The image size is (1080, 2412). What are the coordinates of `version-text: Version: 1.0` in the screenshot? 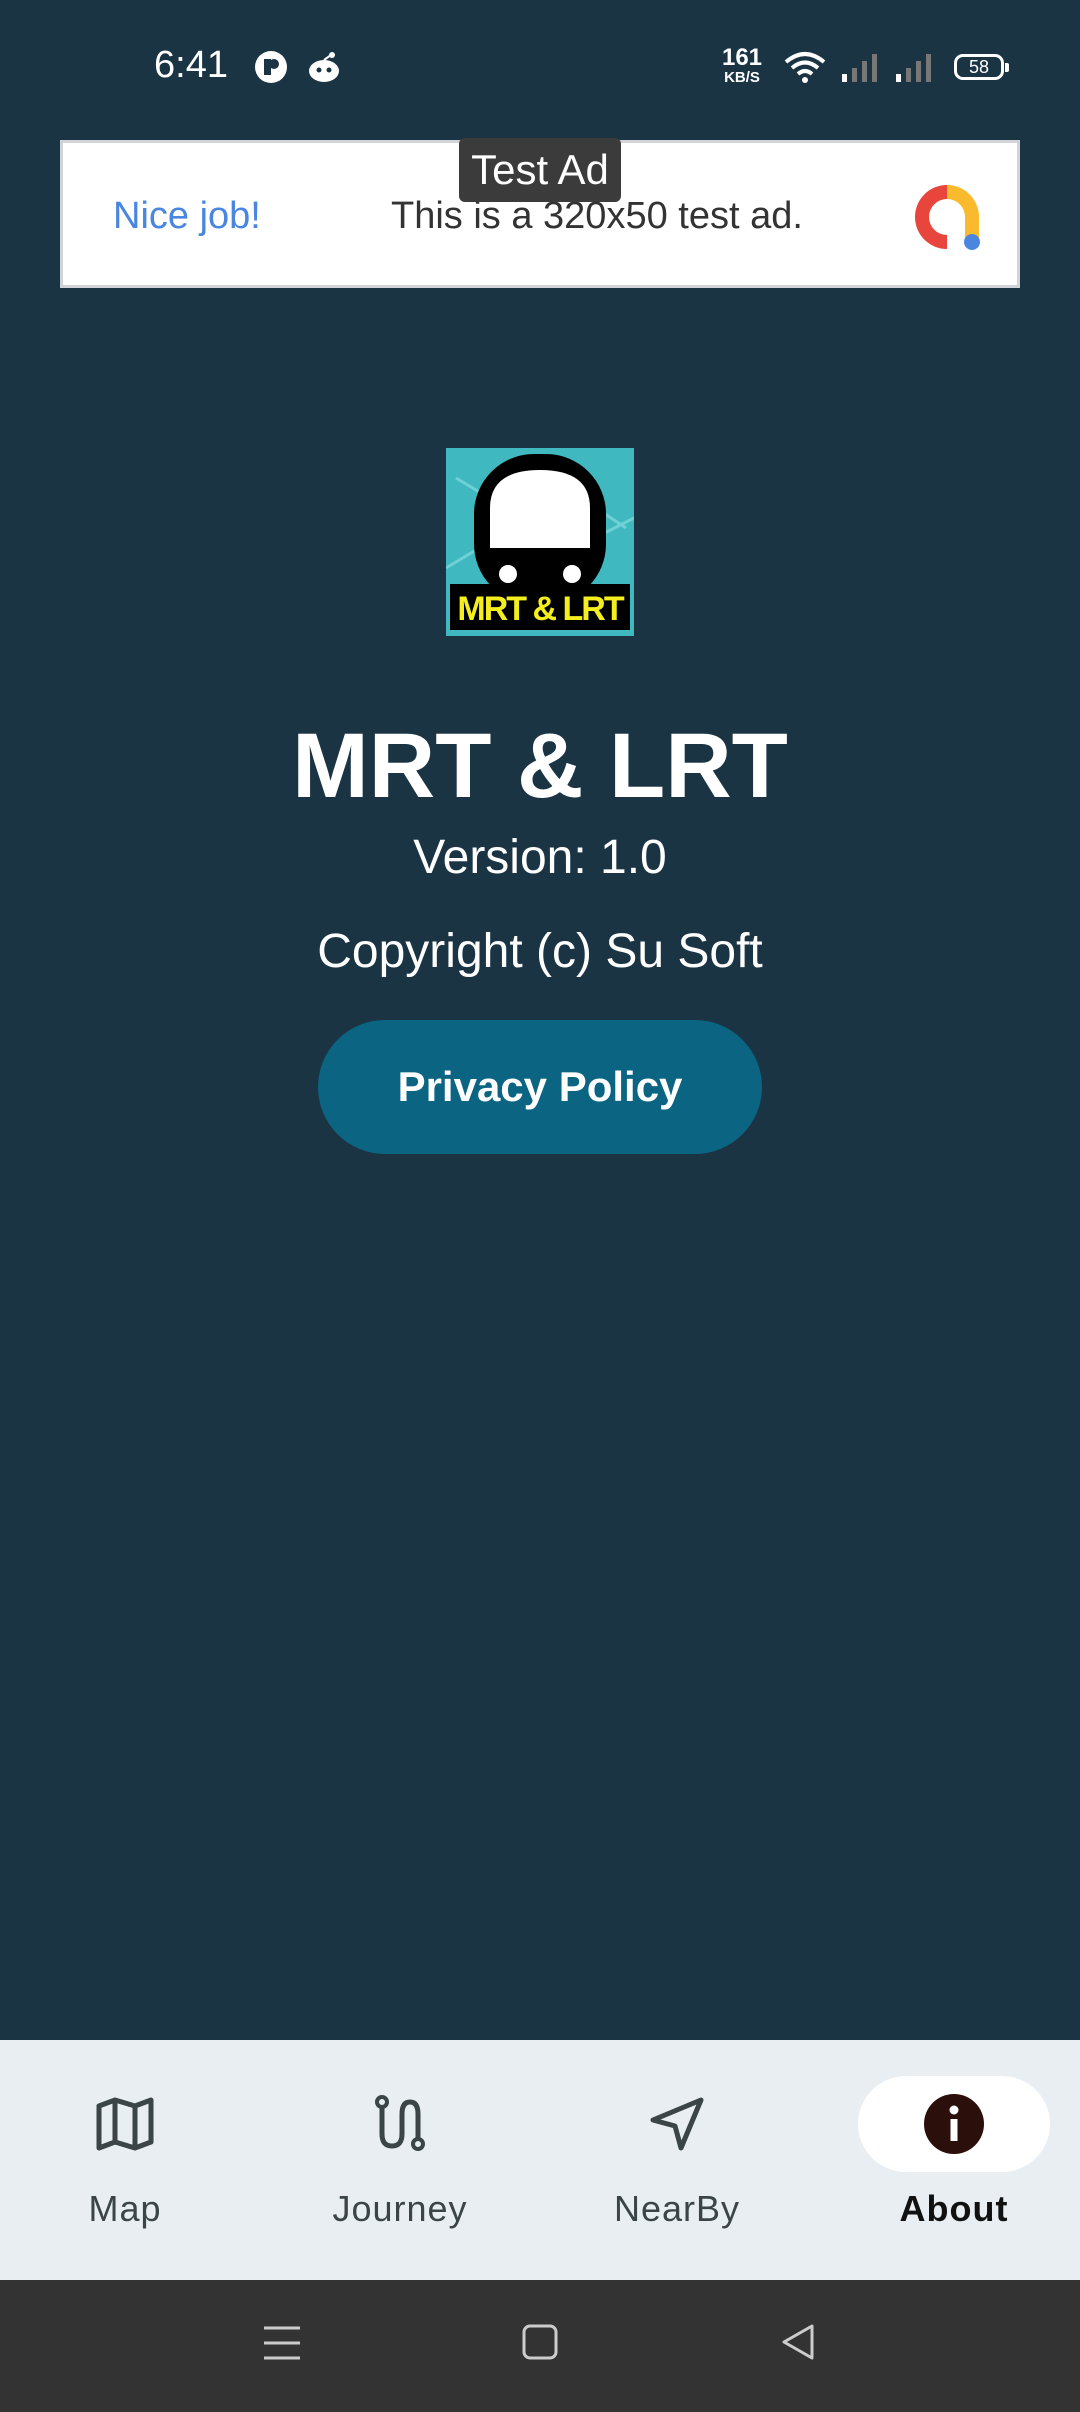 It's located at (540, 857).